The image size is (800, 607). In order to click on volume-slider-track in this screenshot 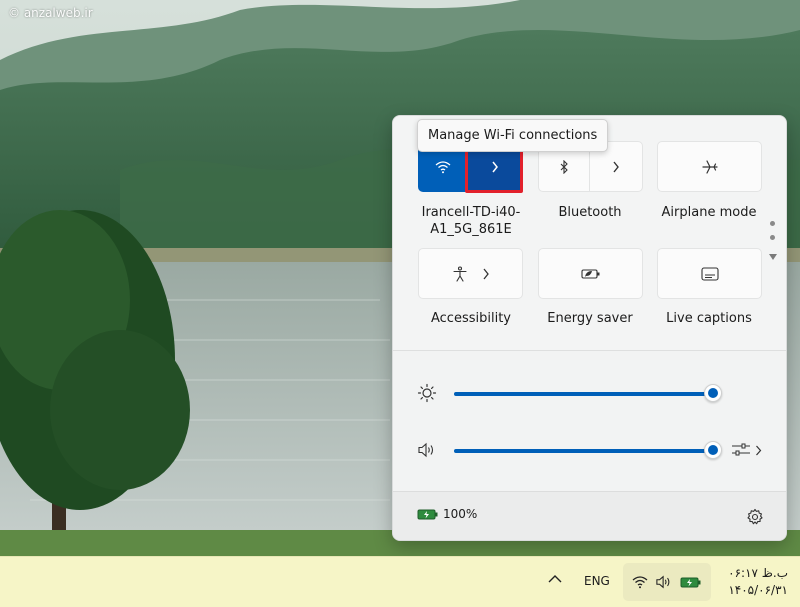, I will do `click(583, 451)`.